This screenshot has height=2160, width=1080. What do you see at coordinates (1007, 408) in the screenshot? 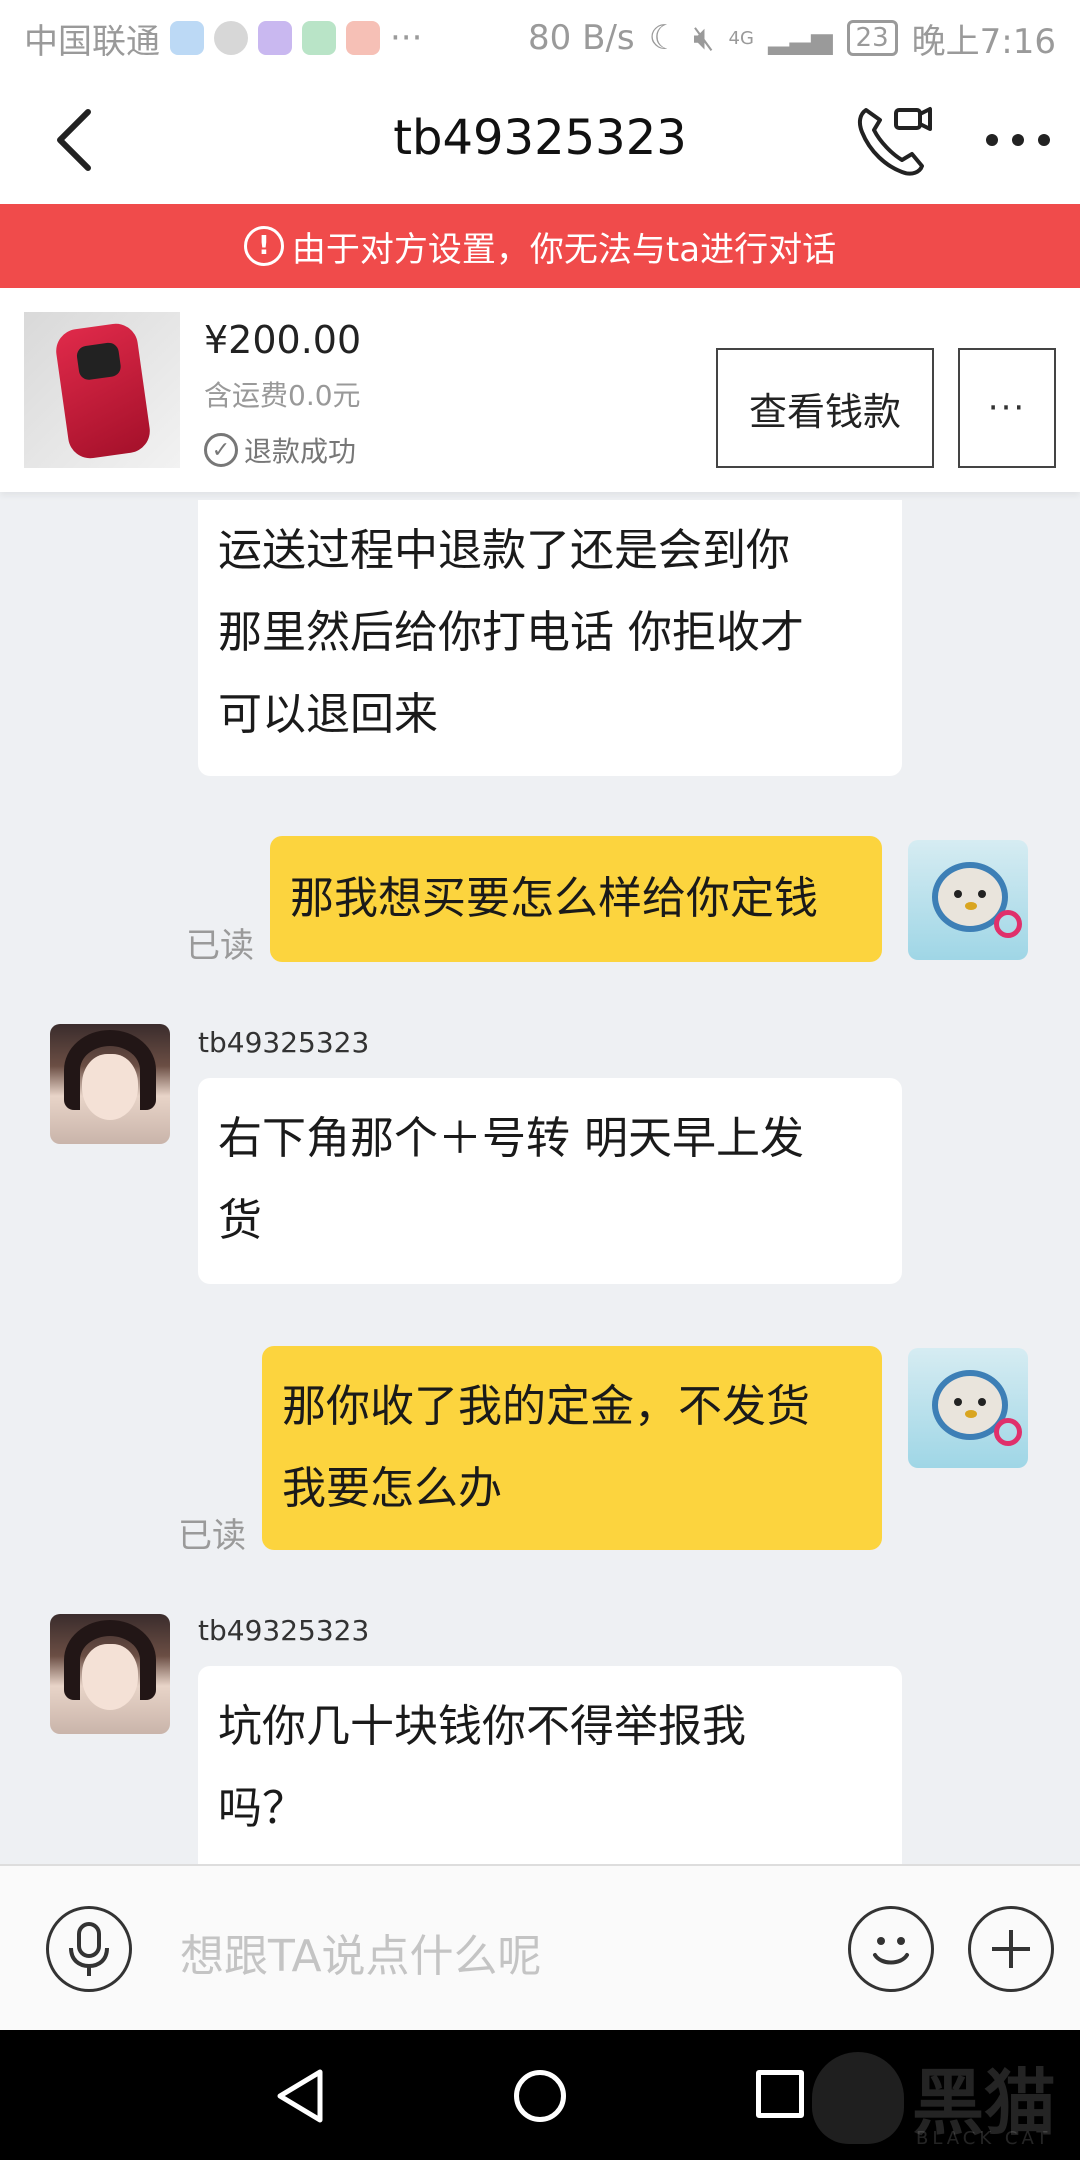
I see `product-more-button: ···` at bounding box center [1007, 408].